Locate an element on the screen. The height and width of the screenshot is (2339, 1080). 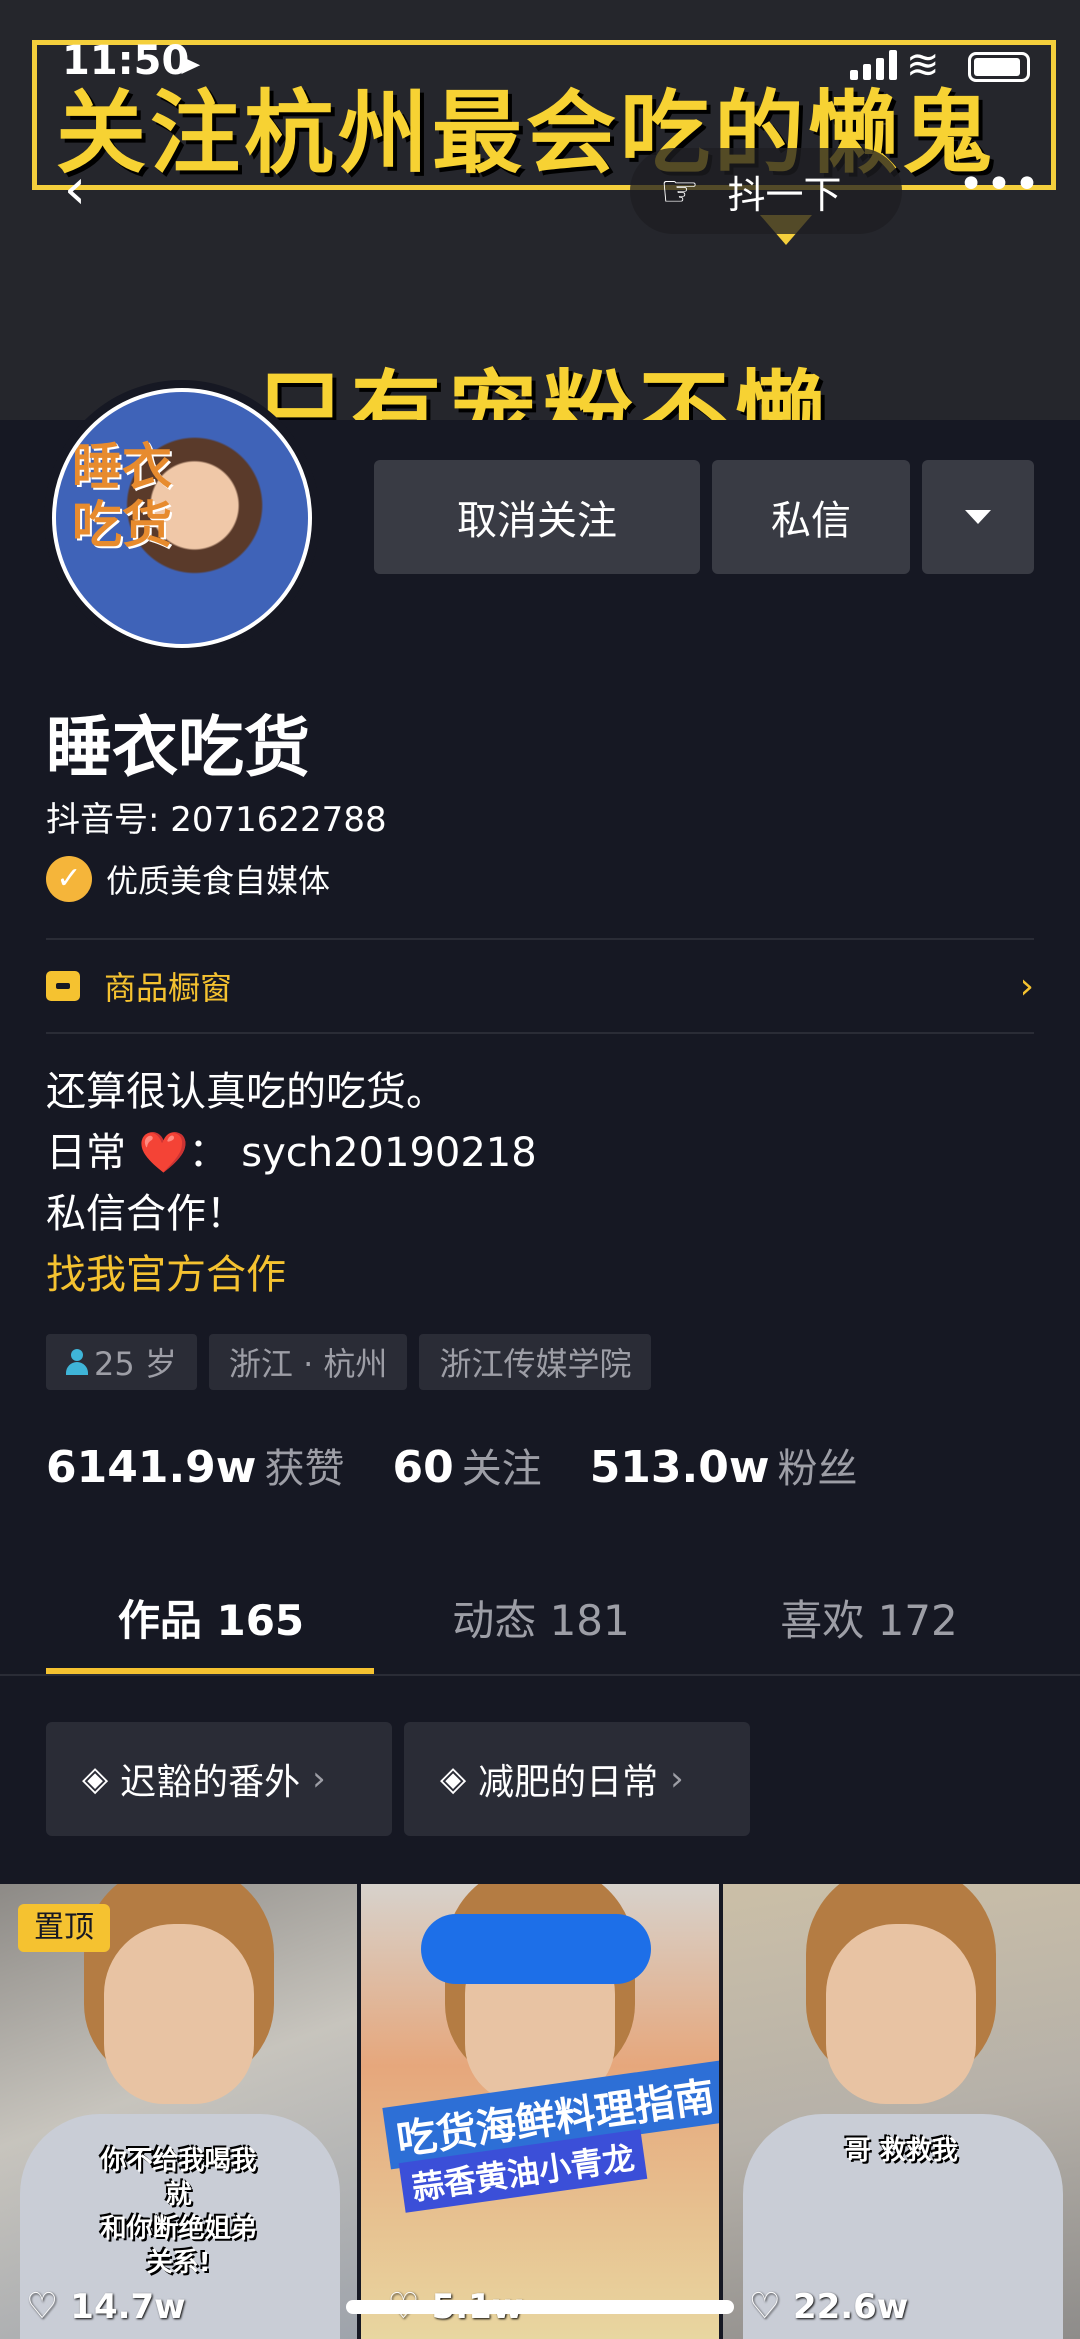
following-stat: 60 关注 is located at coordinates (466, 1465).